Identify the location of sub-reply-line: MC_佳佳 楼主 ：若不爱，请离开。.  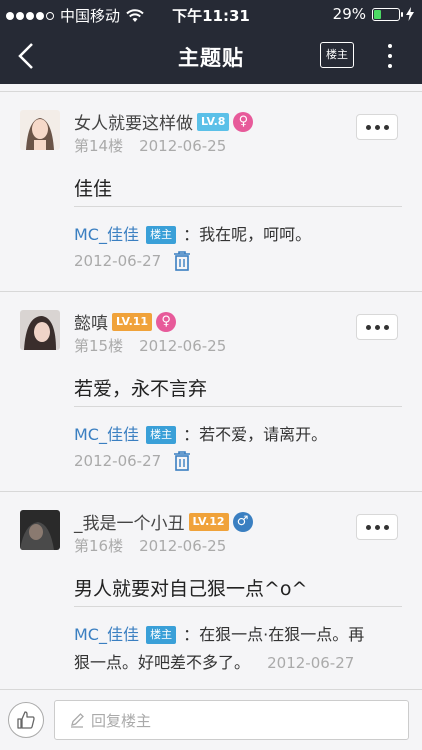
(238, 435).